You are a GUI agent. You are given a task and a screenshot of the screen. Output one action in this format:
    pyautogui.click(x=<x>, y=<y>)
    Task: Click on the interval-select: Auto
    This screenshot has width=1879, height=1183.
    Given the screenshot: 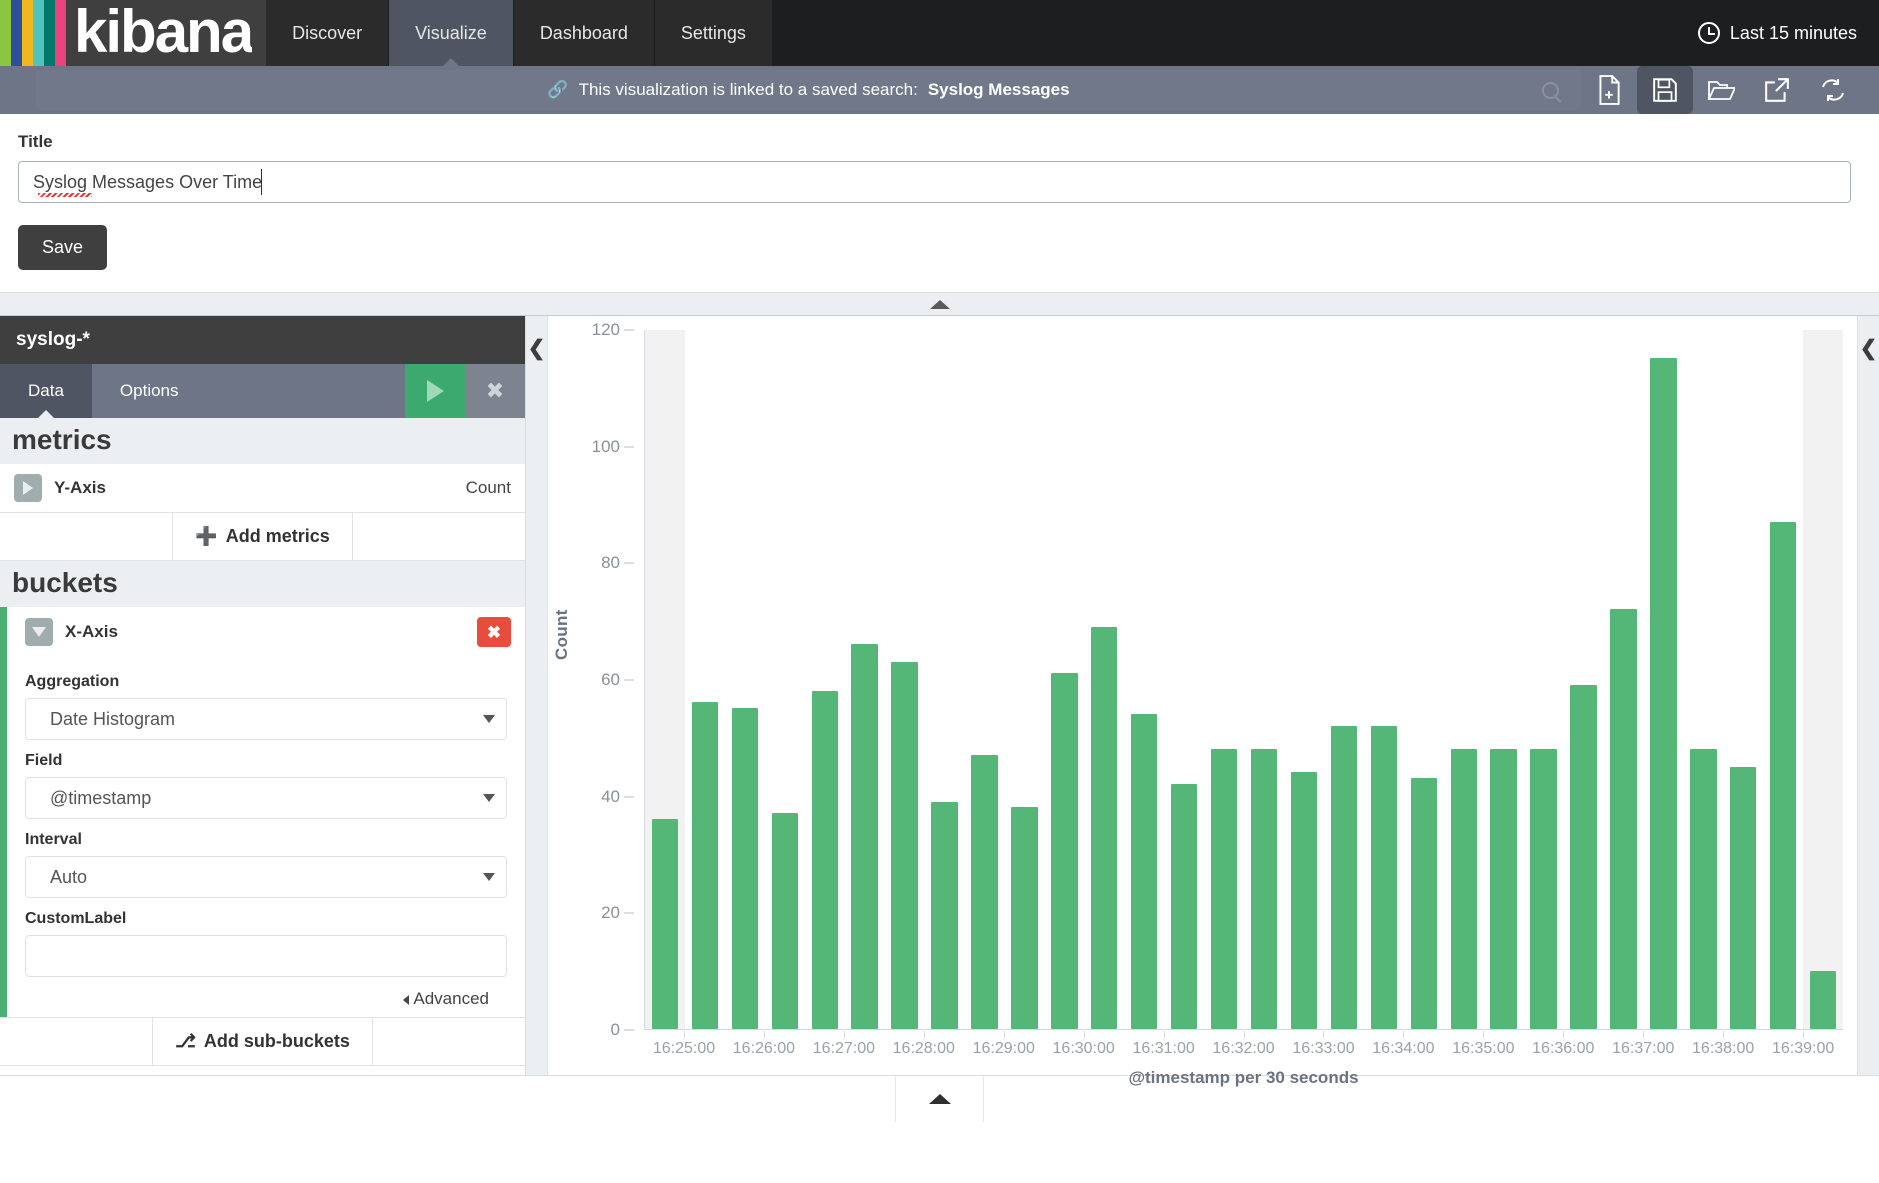 What is the action you would take?
    pyautogui.click(x=266, y=877)
    